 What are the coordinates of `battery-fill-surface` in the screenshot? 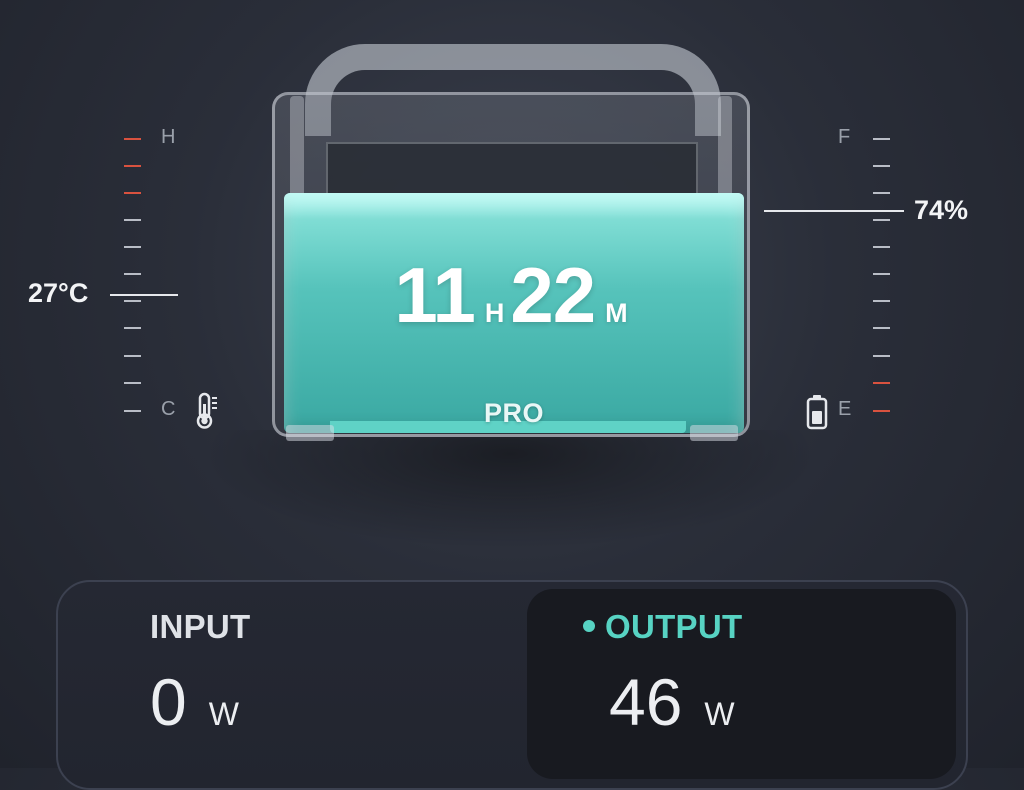 It's located at (514, 206).